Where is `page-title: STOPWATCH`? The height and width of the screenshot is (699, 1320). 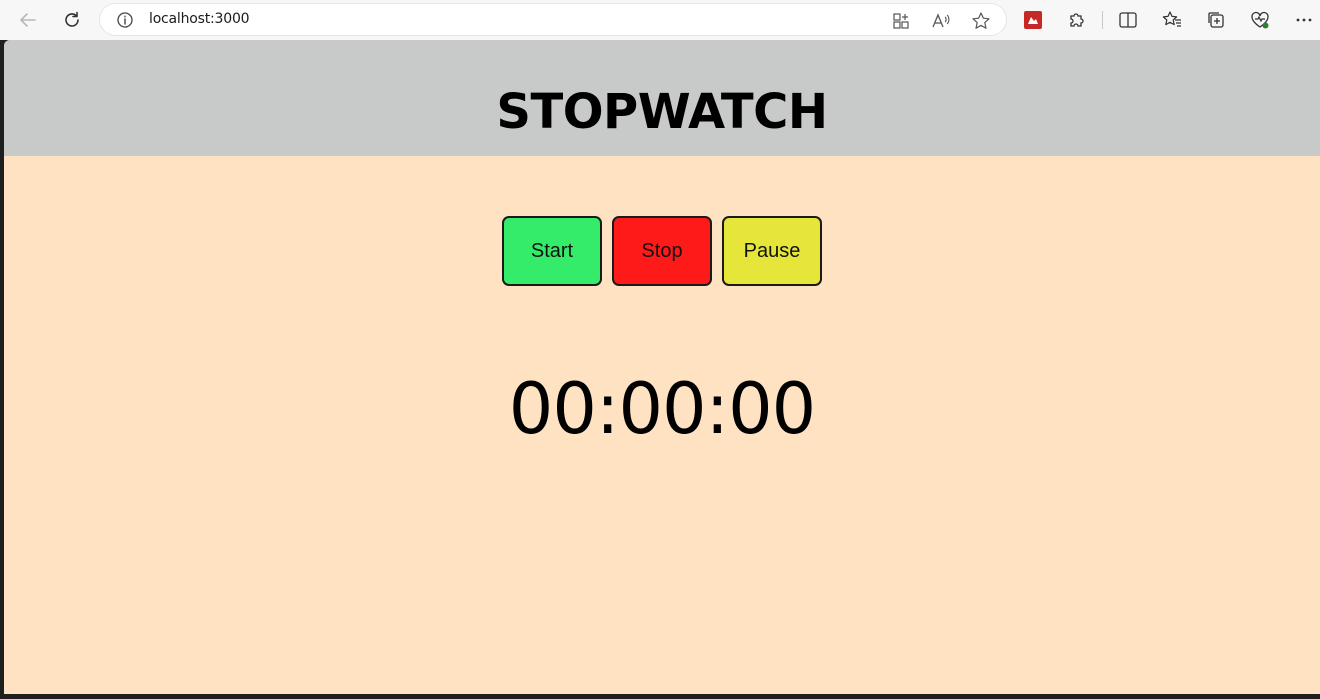 page-title: STOPWATCH is located at coordinates (662, 112).